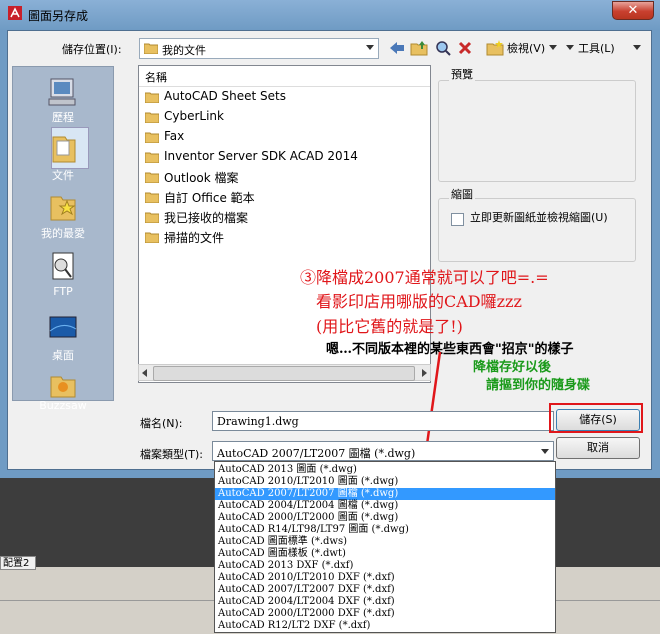 This screenshot has height=634, width=660. What do you see at coordinates (206, 218) in the screenshot?
I see `list-item-label: 我已接收的檔案` at bounding box center [206, 218].